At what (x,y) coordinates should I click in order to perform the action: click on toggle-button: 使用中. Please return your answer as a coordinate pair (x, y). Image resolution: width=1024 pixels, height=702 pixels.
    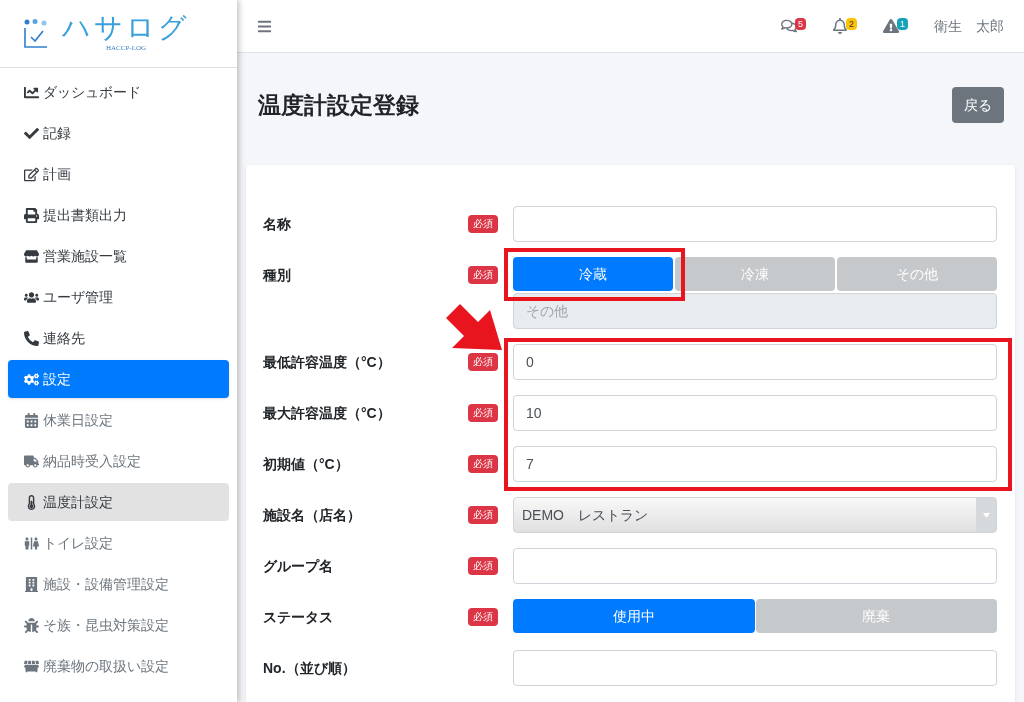
    Looking at the image, I should click on (634, 616).